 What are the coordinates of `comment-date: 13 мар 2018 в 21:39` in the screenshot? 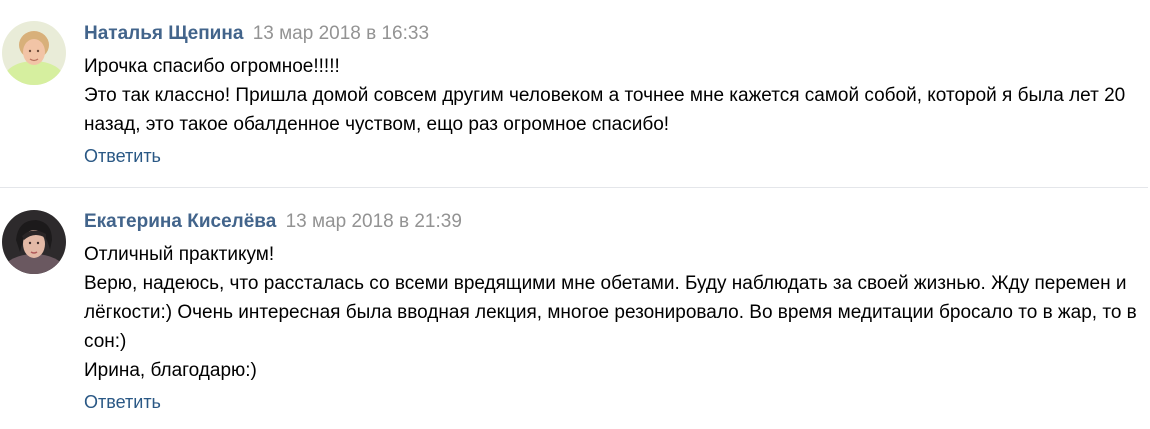 It's located at (374, 221).